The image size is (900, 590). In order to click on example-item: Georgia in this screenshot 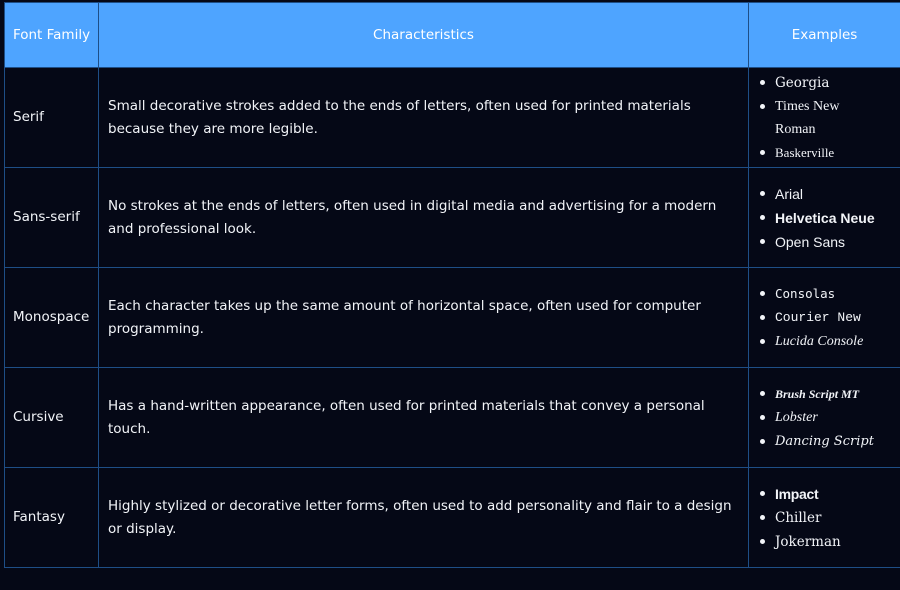, I will do `click(830, 83)`.